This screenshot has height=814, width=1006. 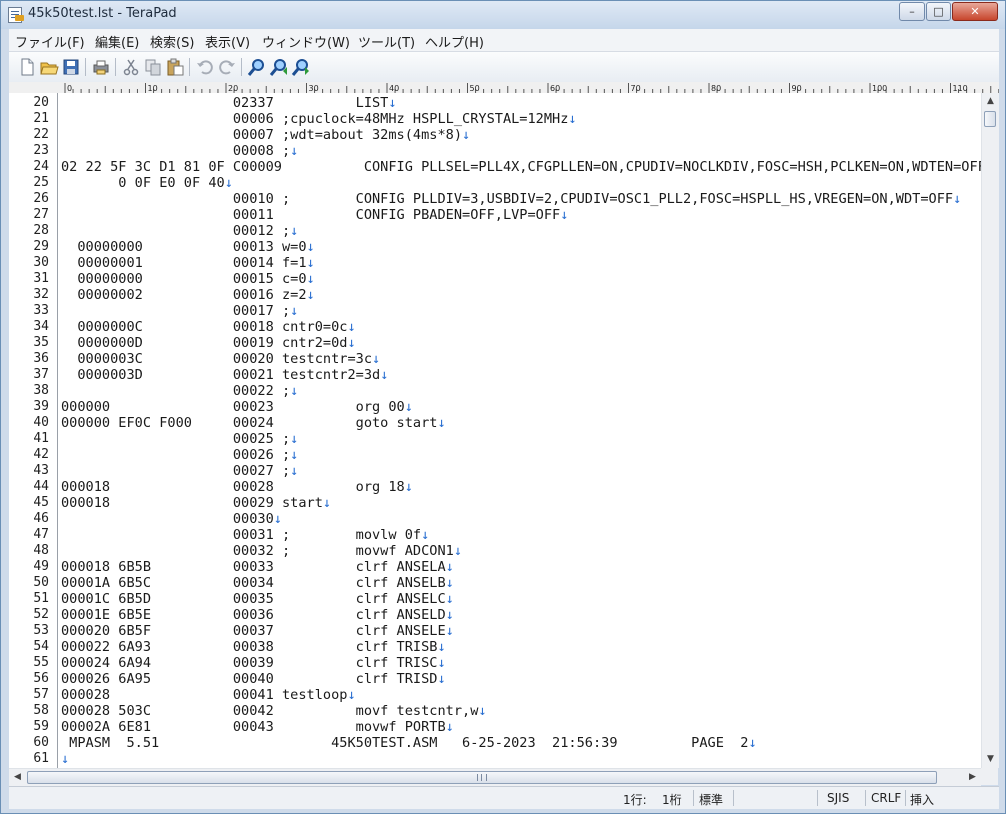 What do you see at coordinates (175, 67) in the screenshot?
I see `paste-icon` at bounding box center [175, 67].